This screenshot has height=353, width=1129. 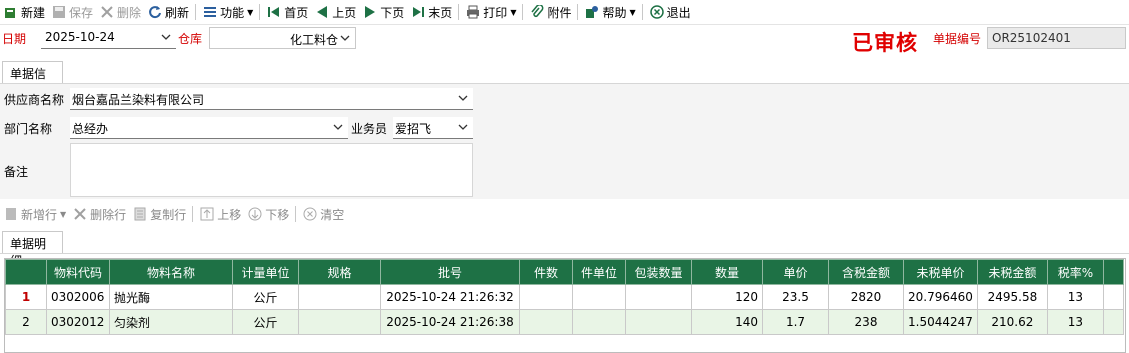 I want to click on warehouse-select: 化工料仓, so click(x=282, y=38).